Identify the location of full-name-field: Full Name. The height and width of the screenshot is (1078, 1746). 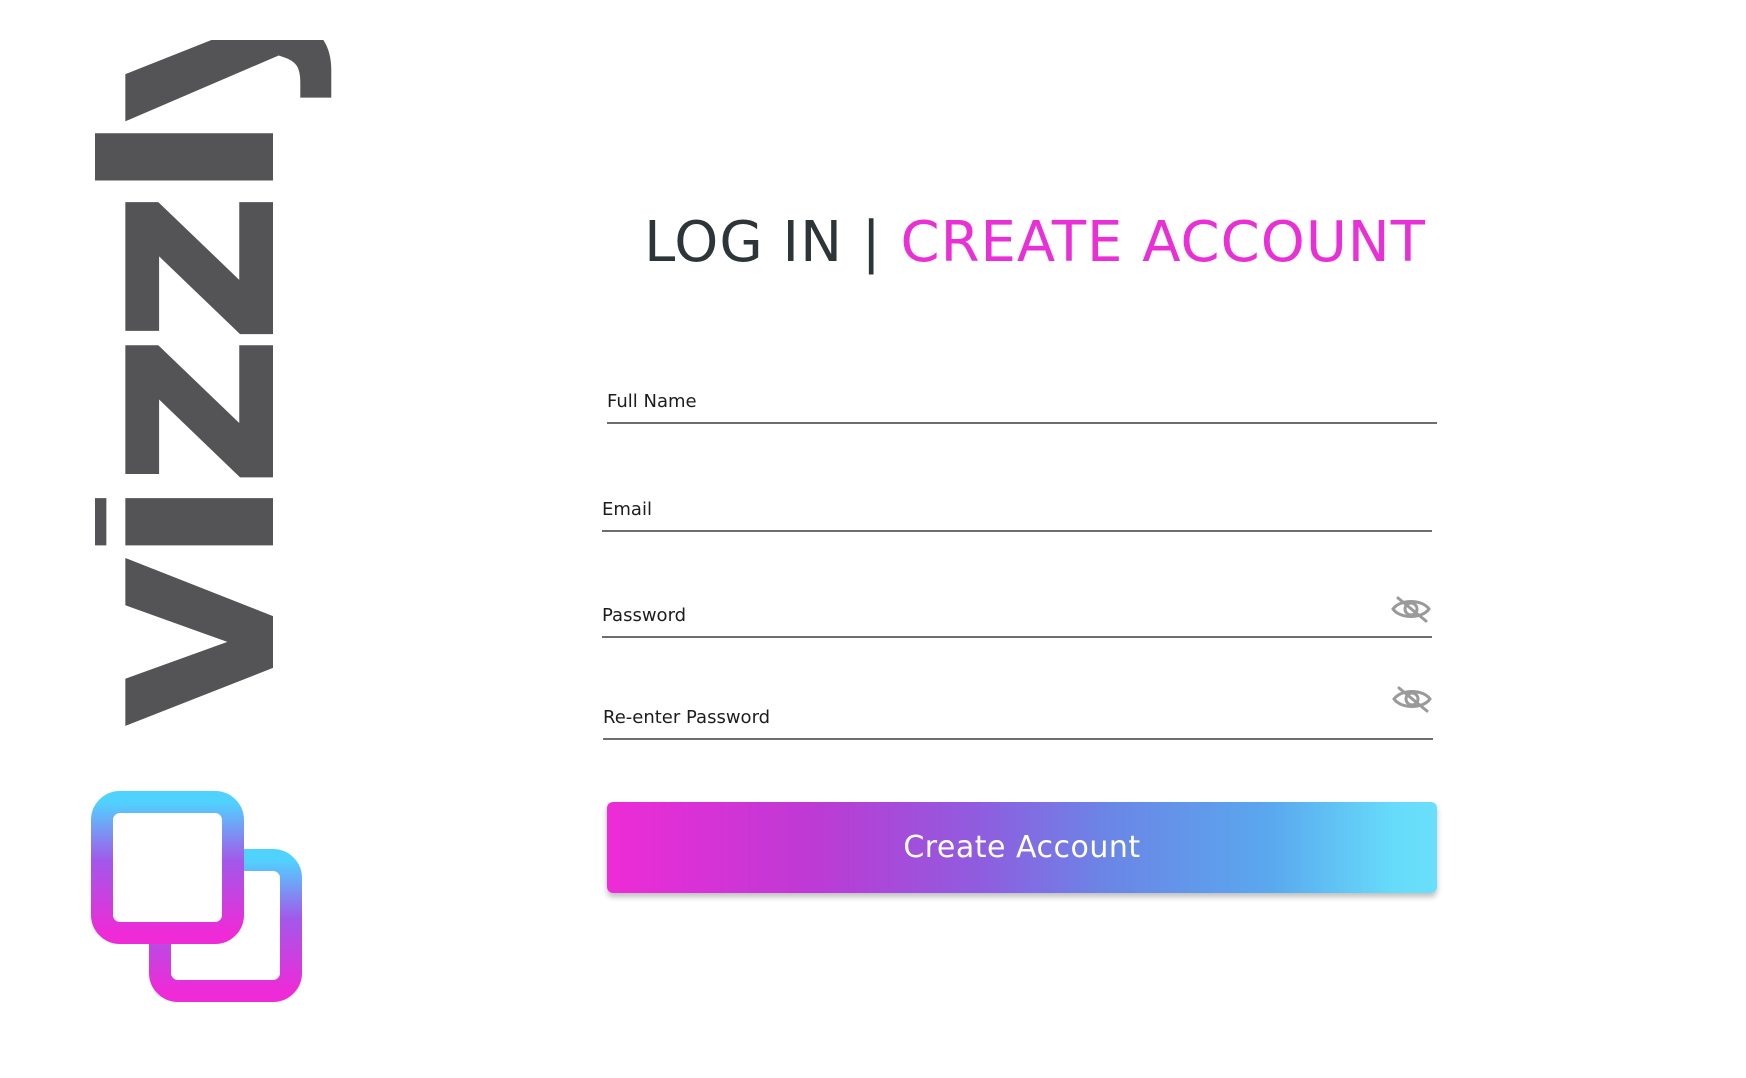
(1022, 401).